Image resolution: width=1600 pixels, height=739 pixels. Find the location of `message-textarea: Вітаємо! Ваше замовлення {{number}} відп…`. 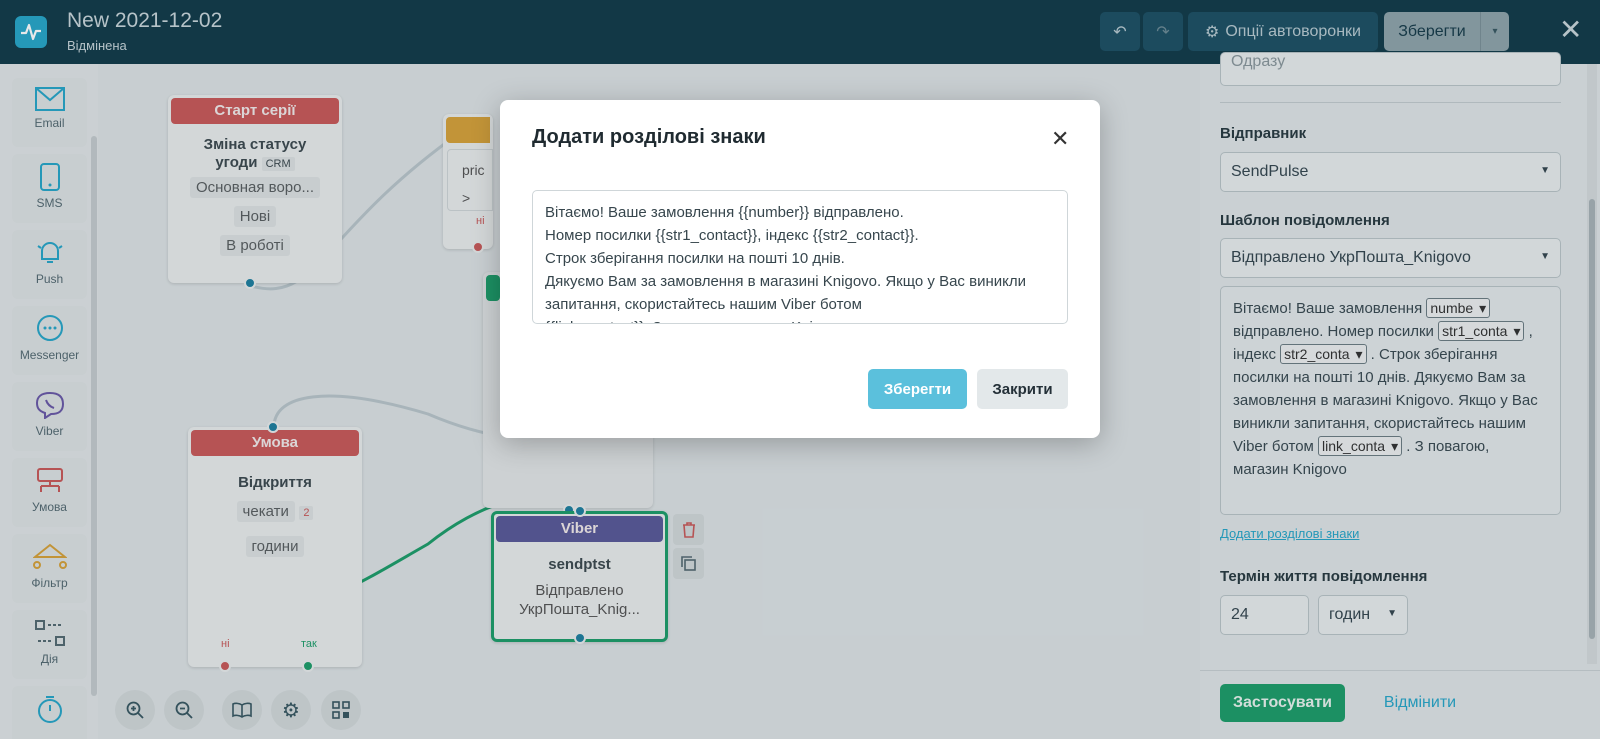

message-textarea: Вітаємо! Ваше замовлення {{number}} відп… is located at coordinates (800, 257).